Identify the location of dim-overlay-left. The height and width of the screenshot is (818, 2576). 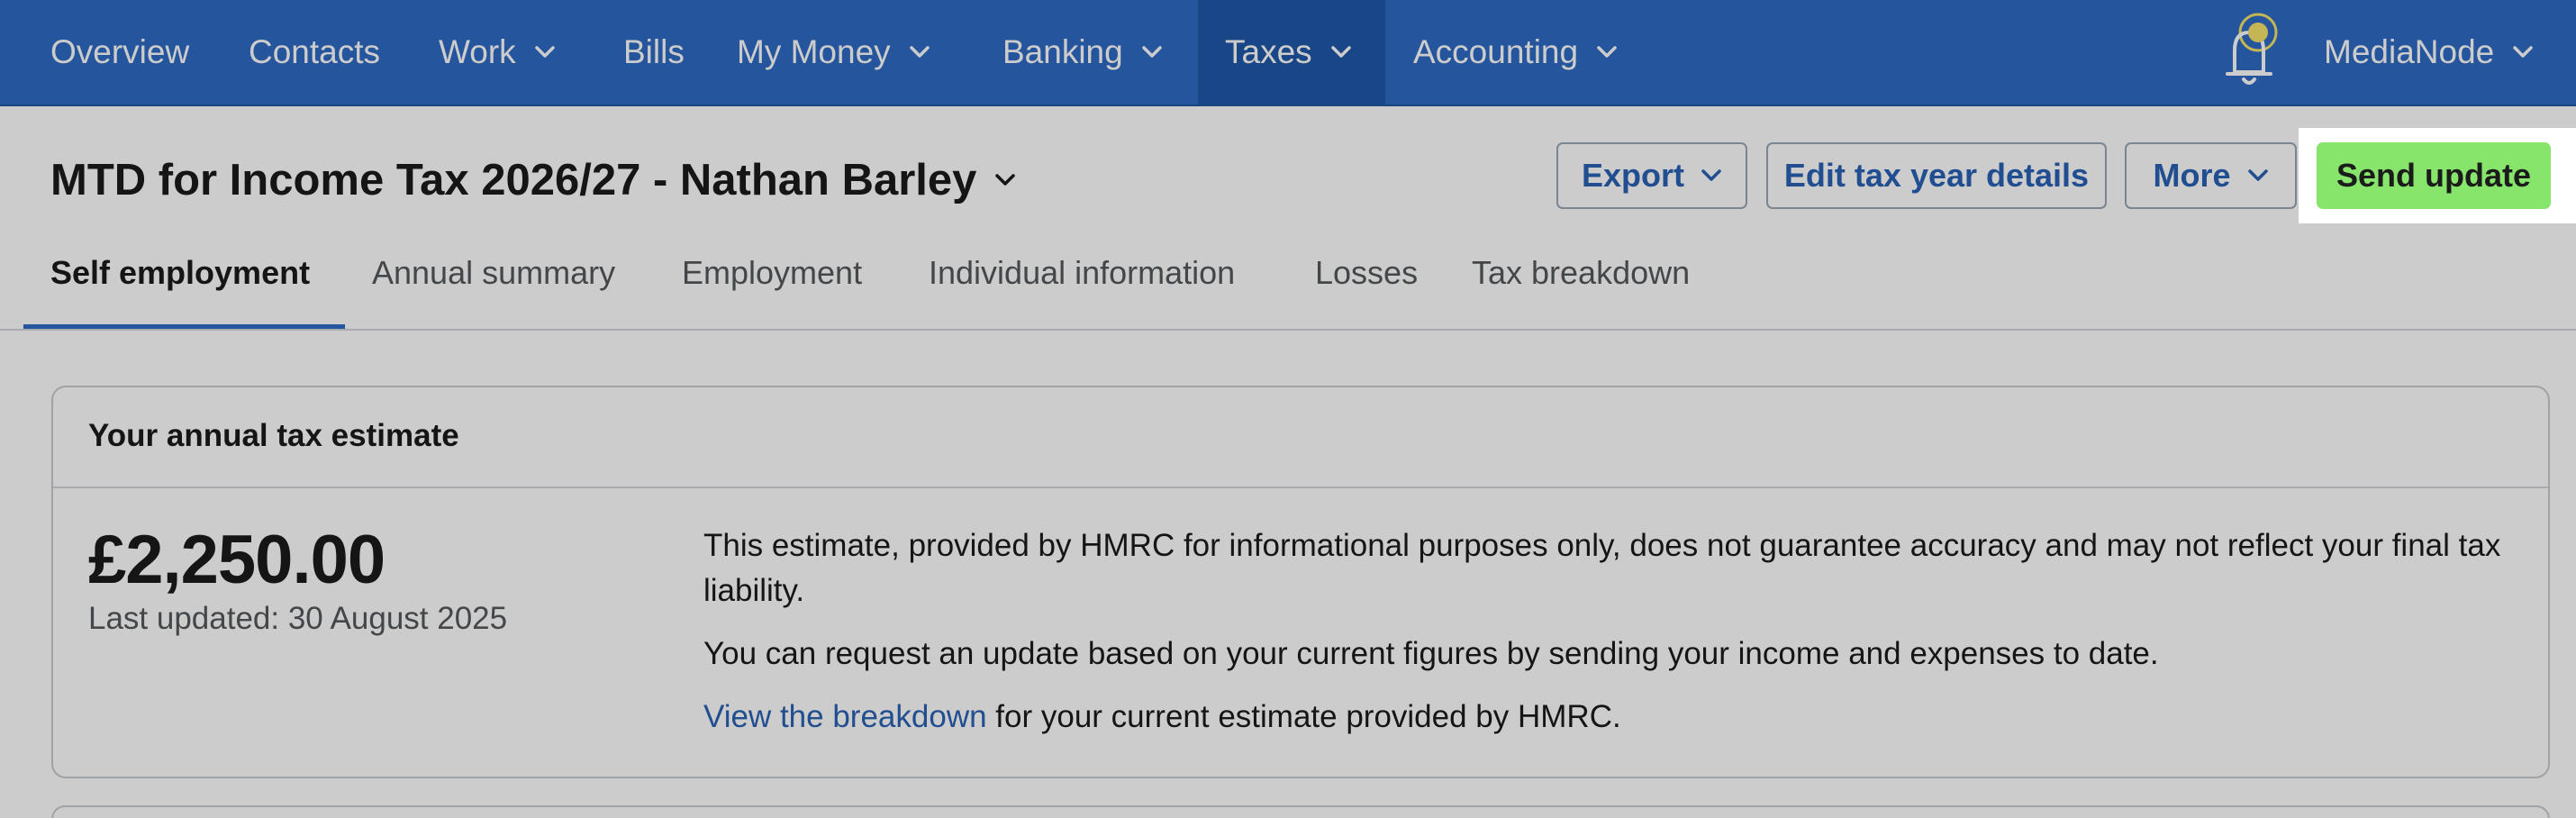
(1149, 175).